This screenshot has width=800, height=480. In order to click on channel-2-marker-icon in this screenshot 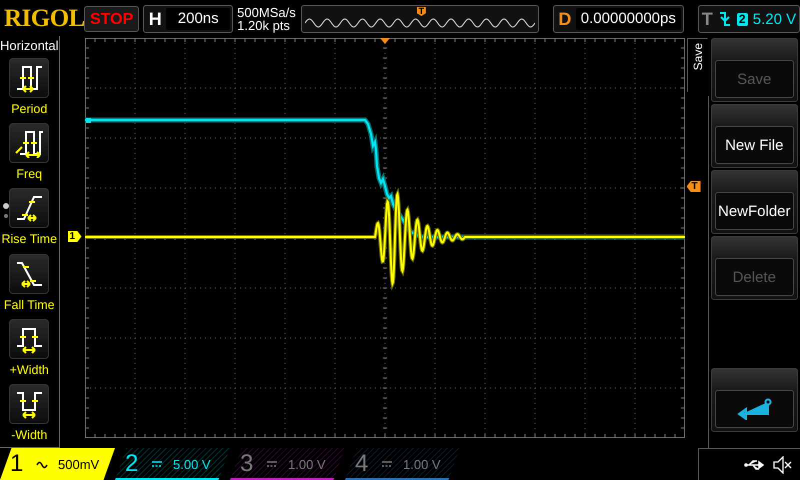, I will do `click(88, 120)`.